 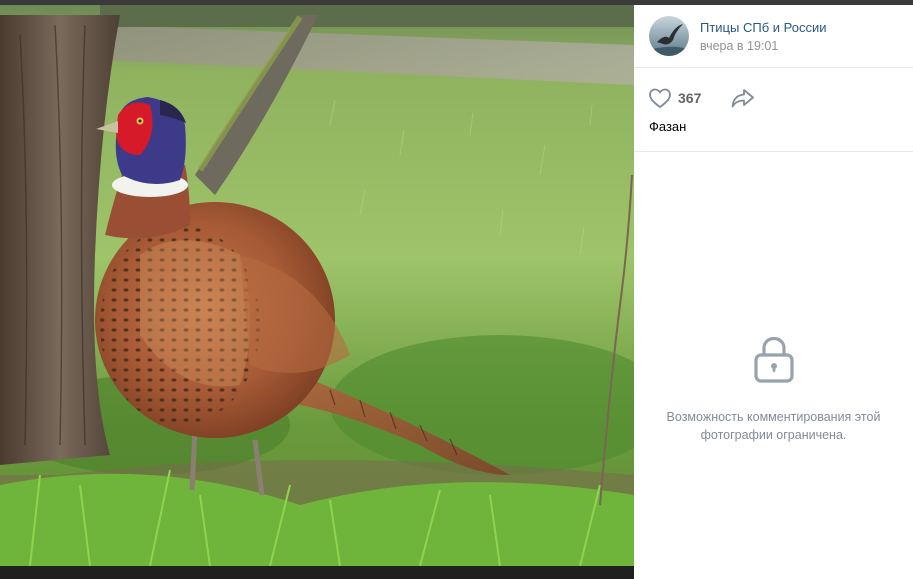 I want to click on post-timestamp: вчера в 19:01, so click(x=739, y=46).